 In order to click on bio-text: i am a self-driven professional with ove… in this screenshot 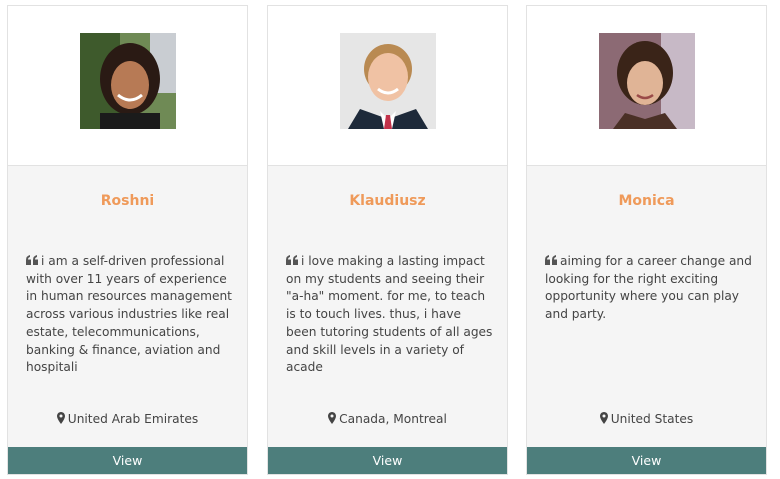, I will do `click(129, 314)`.